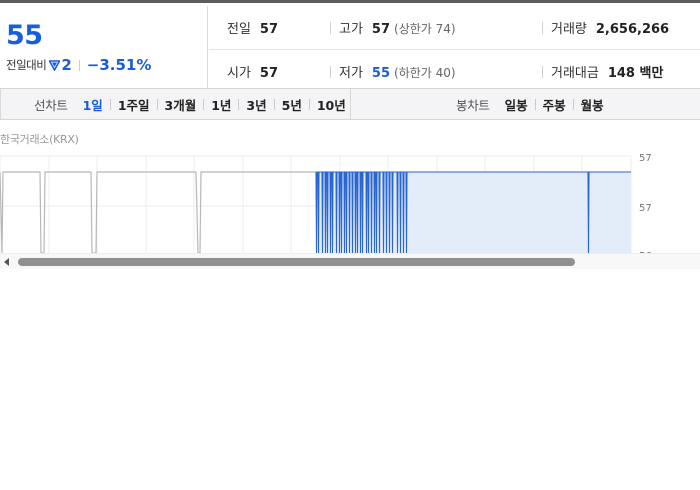 This screenshot has height=490, width=700. I want to click on horizontal-scrollbar, so click(350, 261).